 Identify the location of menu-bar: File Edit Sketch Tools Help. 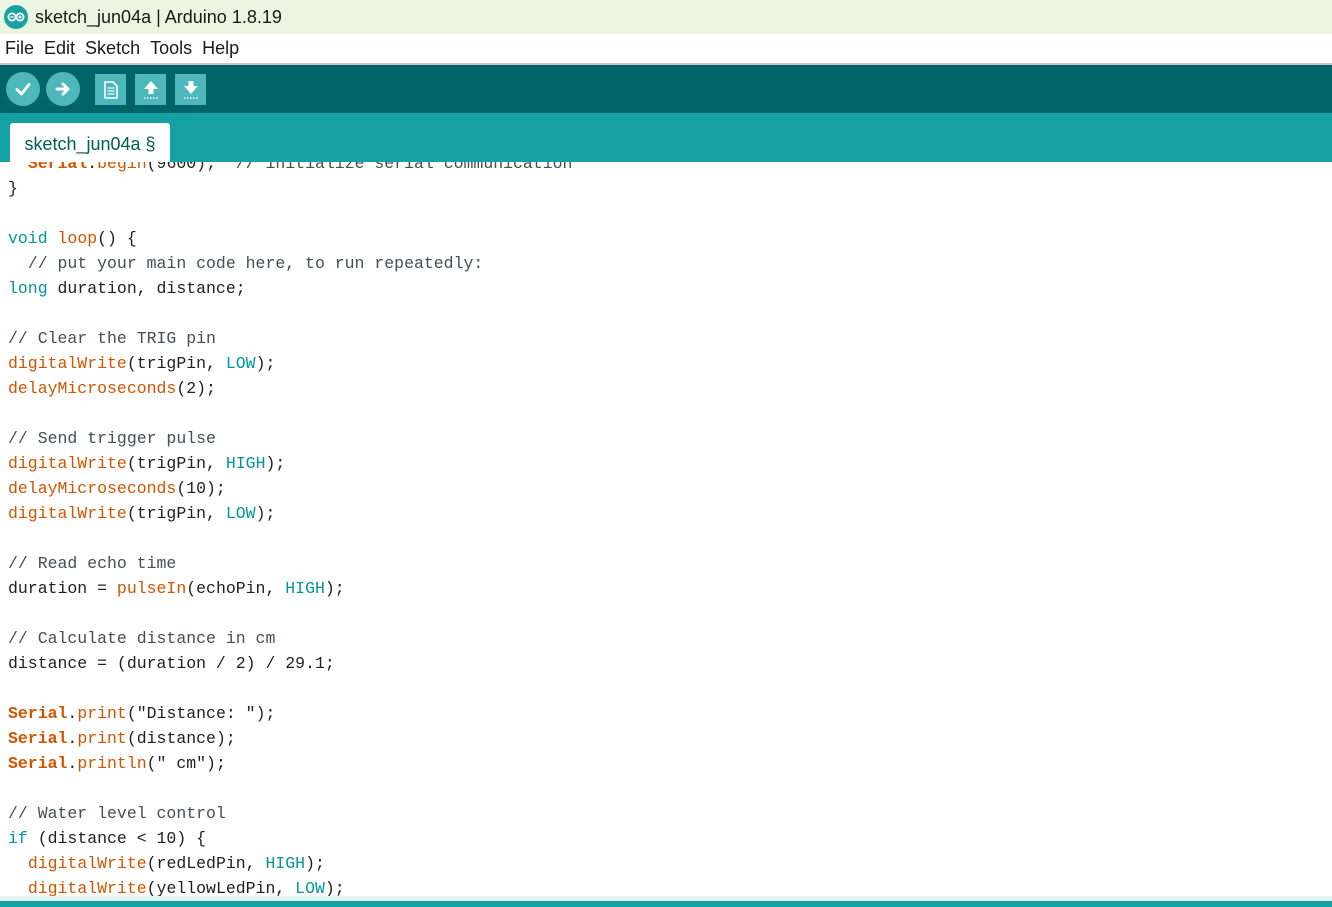
(666, 49).